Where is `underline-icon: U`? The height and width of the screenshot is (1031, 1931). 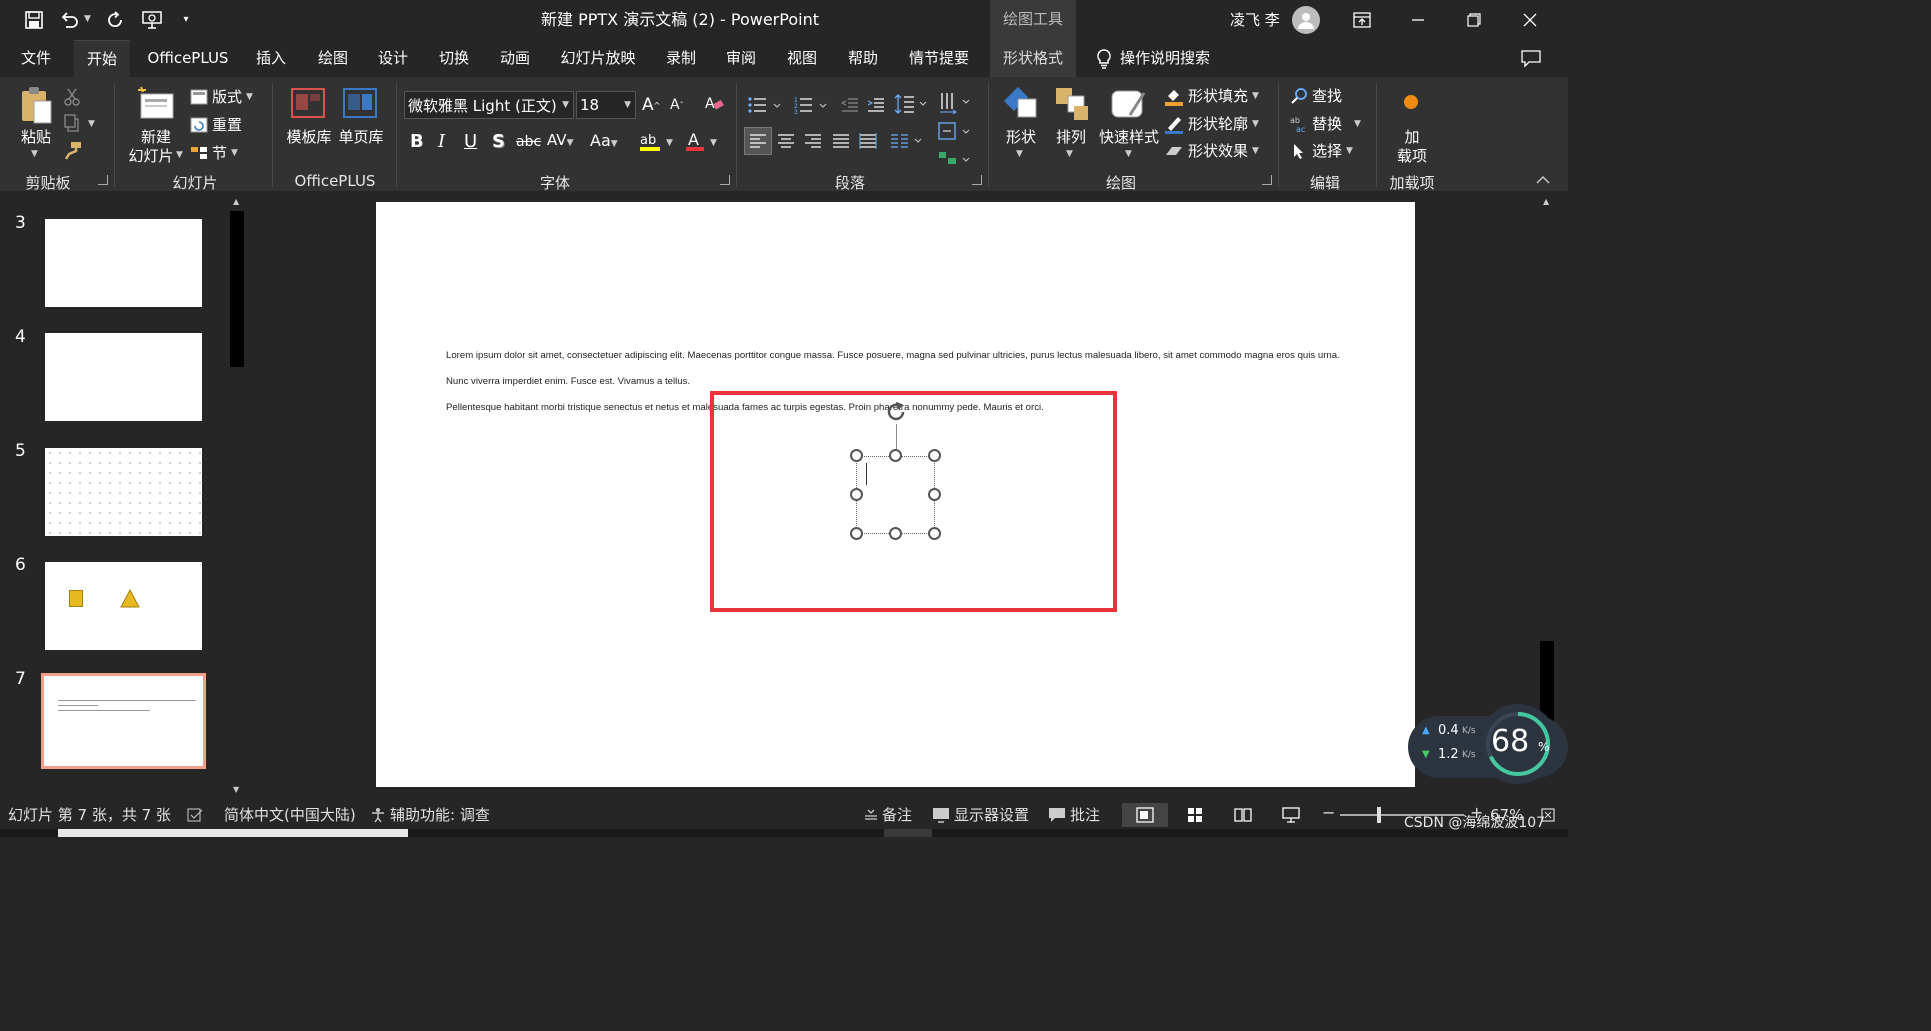
underline-icon: U is located at coordinates (470, 141).